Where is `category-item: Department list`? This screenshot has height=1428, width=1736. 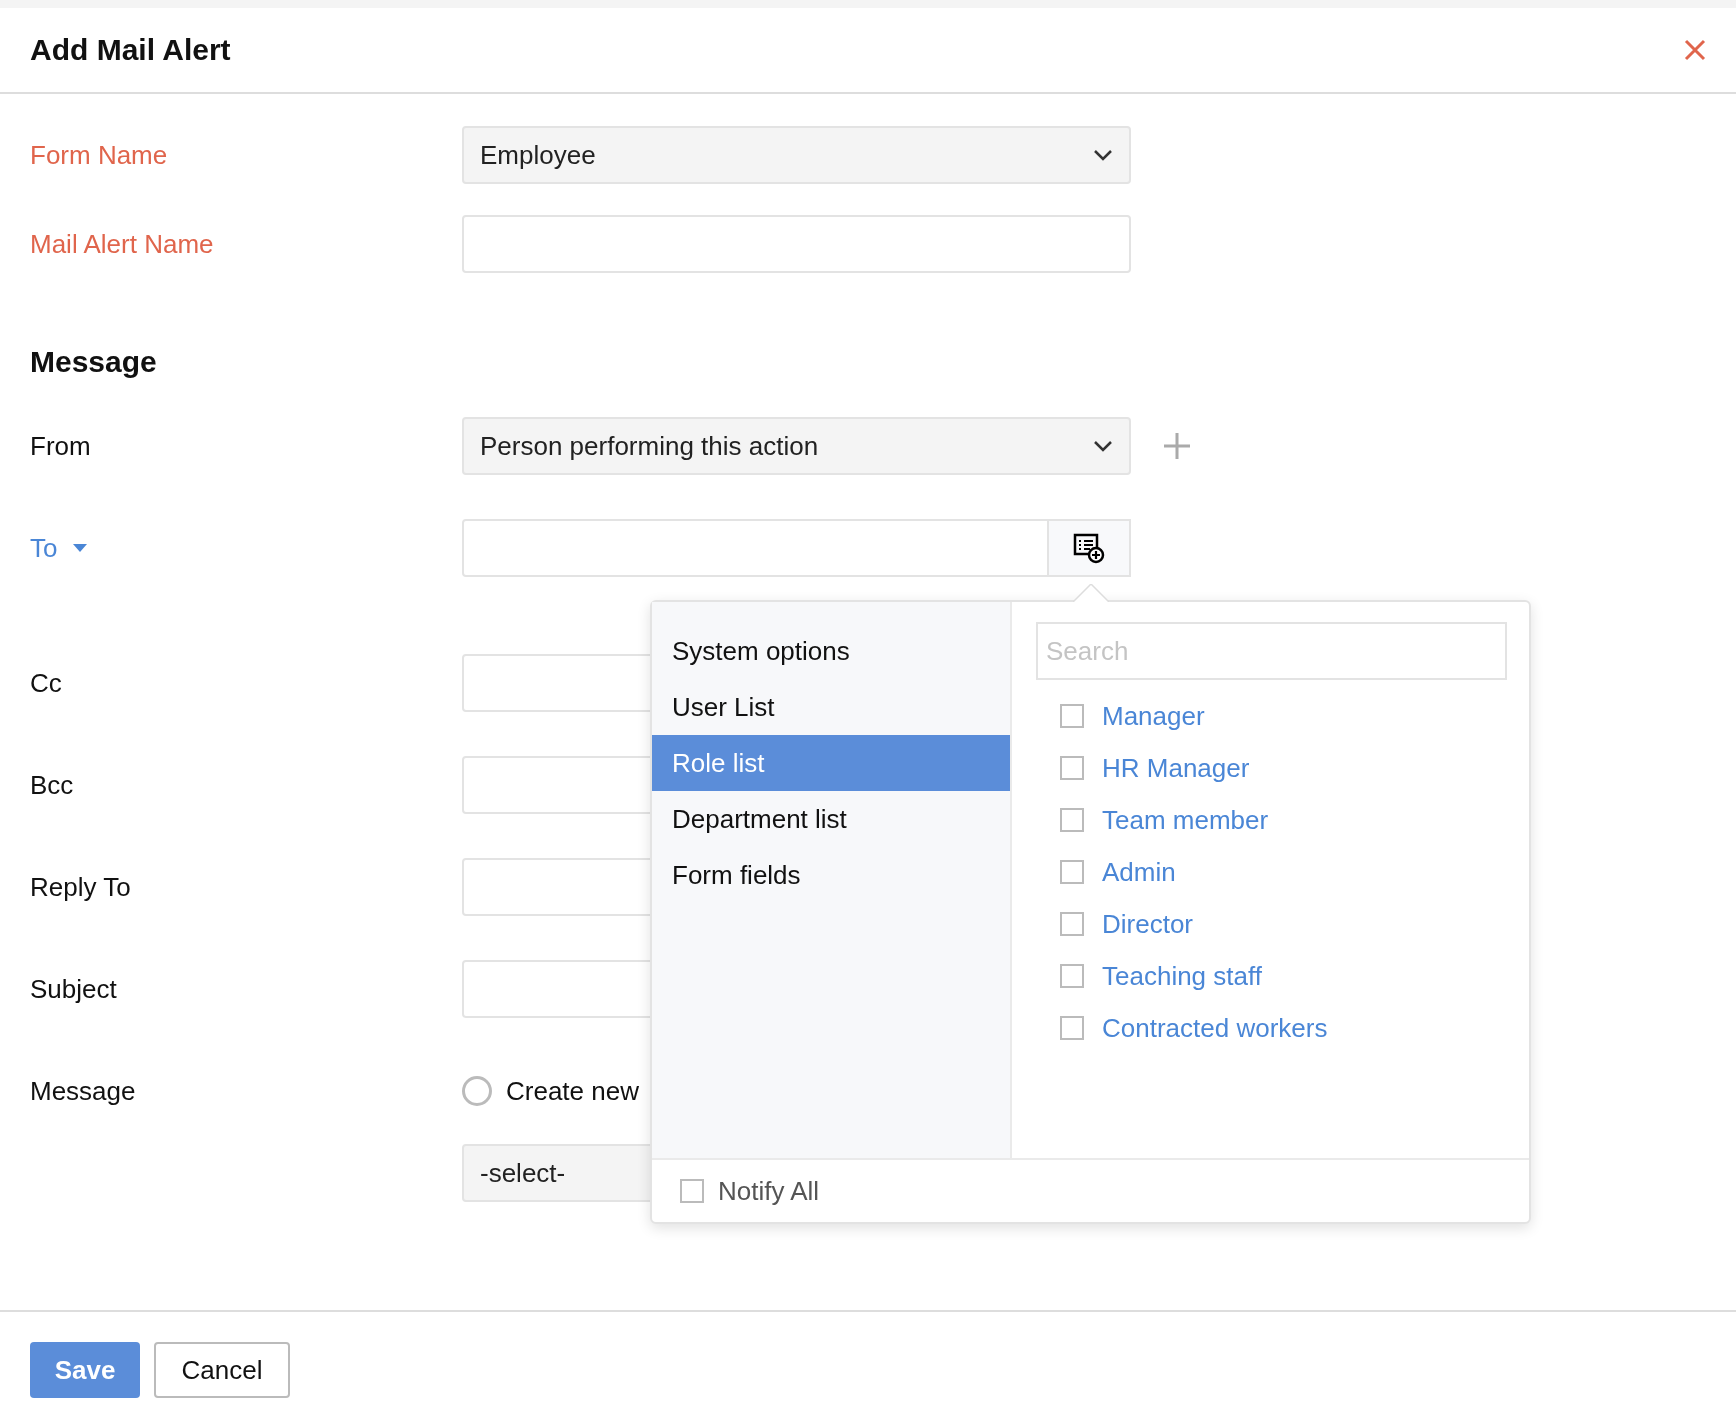
category-item: Department list is located at coordinates (831, 819).